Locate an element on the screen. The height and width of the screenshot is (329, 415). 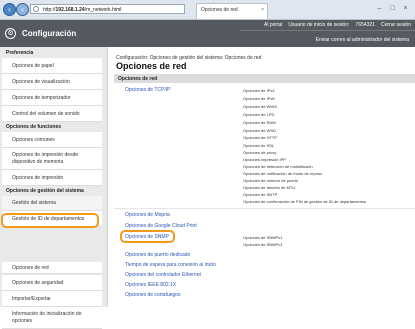
tcpip-sub-ipv6: Opciones de IPv6 is located at coordinates (259, 98).